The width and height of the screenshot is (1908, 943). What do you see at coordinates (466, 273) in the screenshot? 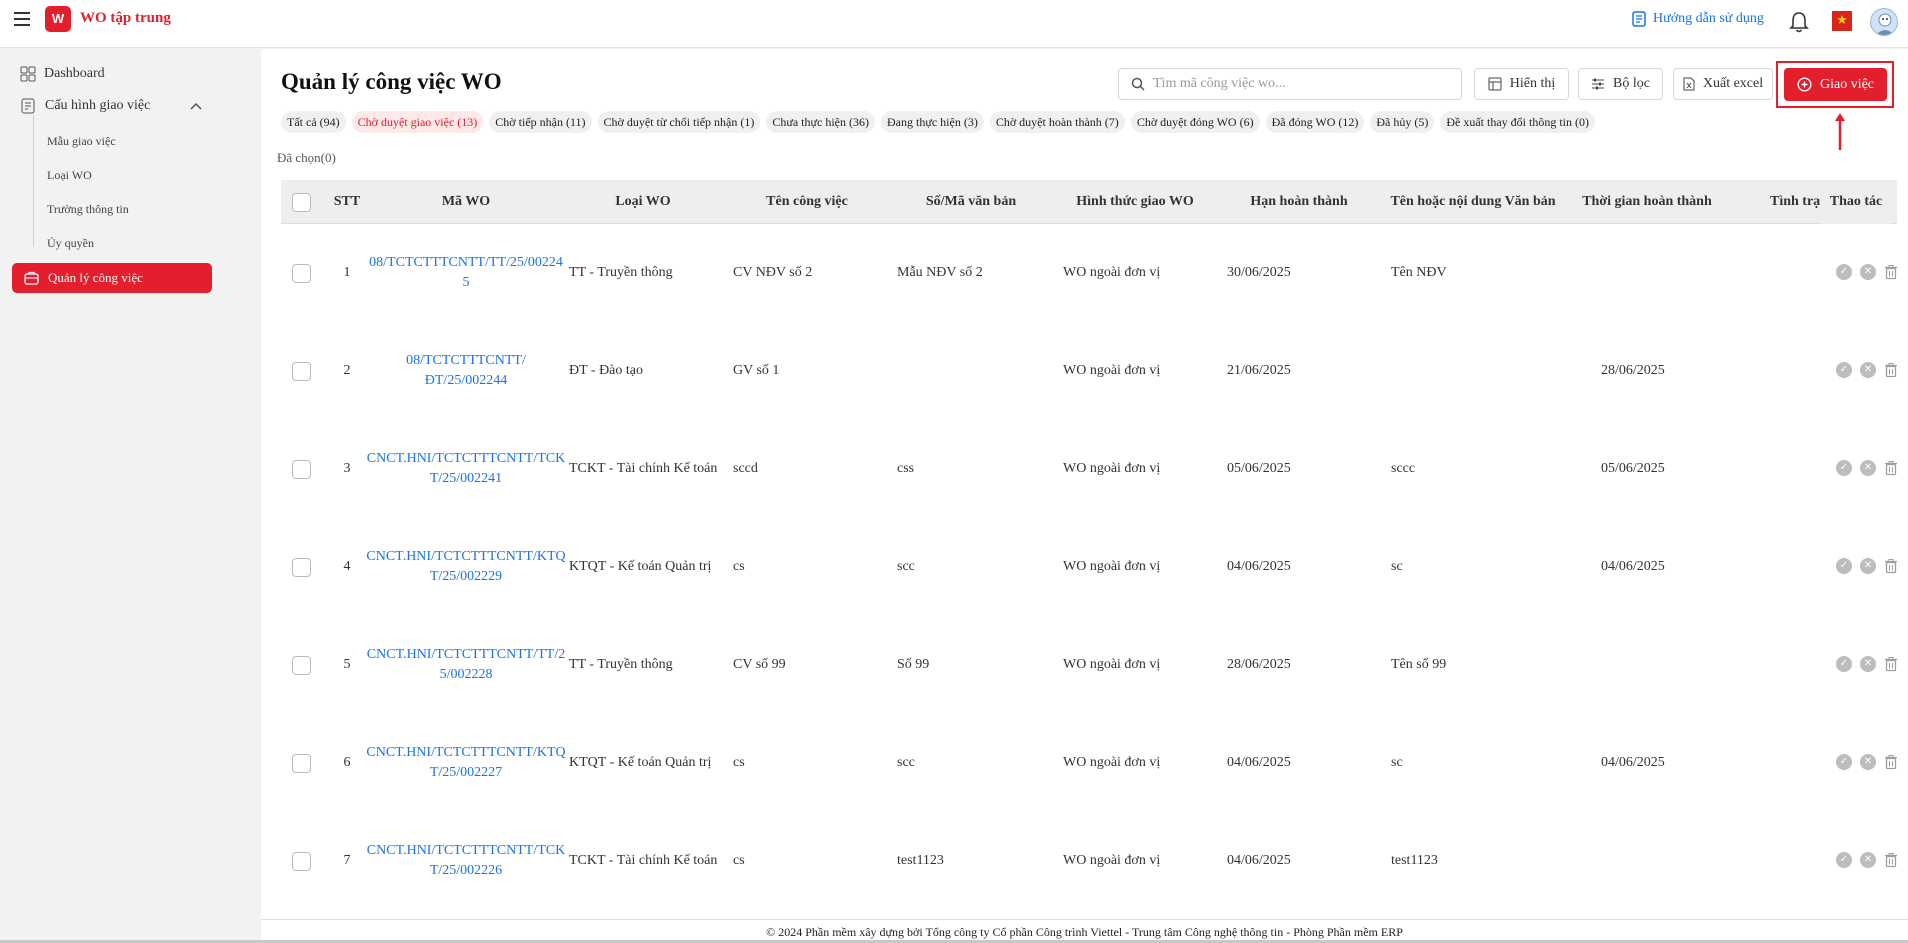
I see `wo-code-link: 08/TCTCTTTCNTT/TT/25/00224 5` at bounding box center [466, 273].